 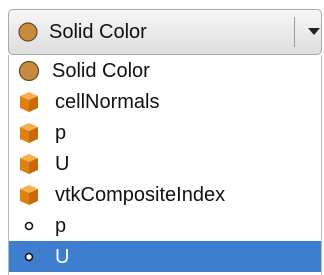 What do you see at coordinates (107, 102) in the screenshot?
I see `list-item-label: cellNormals` at bounding box center [107, 102].